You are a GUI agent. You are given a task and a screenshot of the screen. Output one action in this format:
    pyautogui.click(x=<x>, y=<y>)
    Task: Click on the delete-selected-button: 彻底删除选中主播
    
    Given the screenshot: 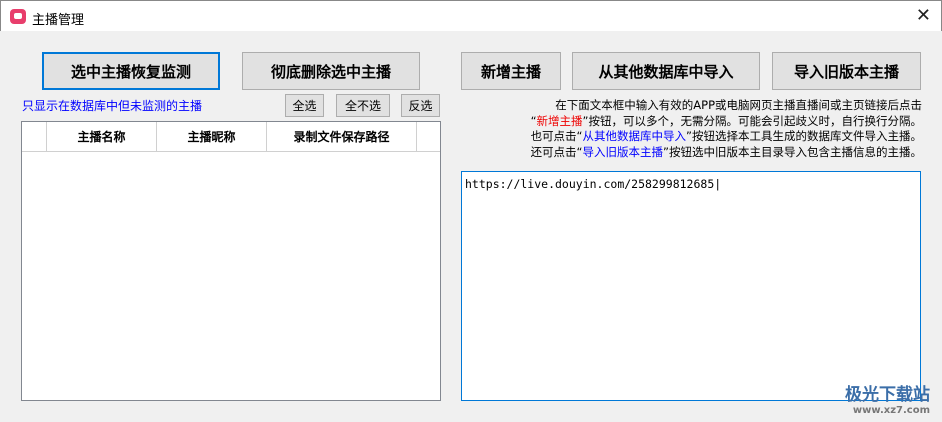 What is the action you would take?
    pyautogui.click(x=331, y=71)
    